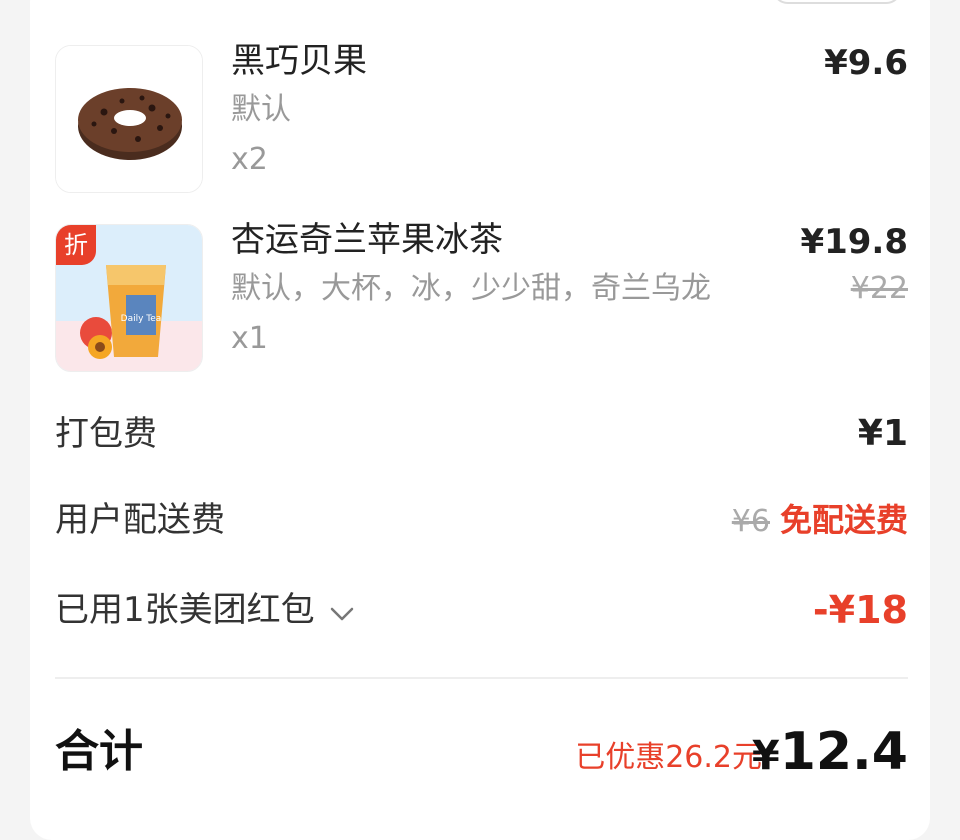 Image resolution: width=960 pixels, height=840 pixels. I want to click on item-name: 杏运奇兰苹果冰茶, so click(367, 240).